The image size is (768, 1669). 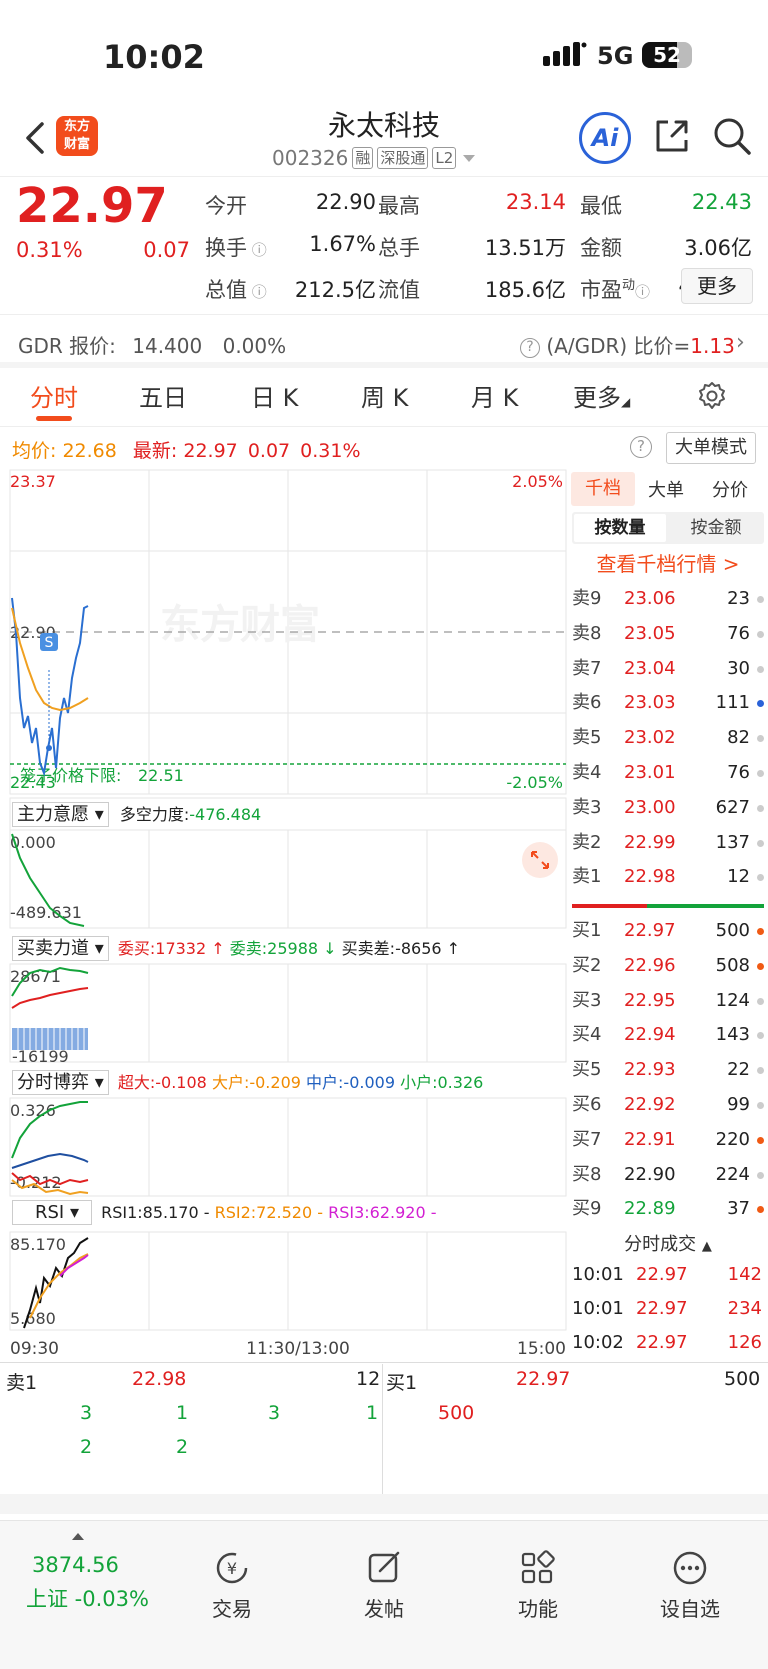 What do you see at coordinates (668, 1209) in the screenshot?
I see `bid-level-row: 买9 22.89 37` at bounding box center [668, 1209].